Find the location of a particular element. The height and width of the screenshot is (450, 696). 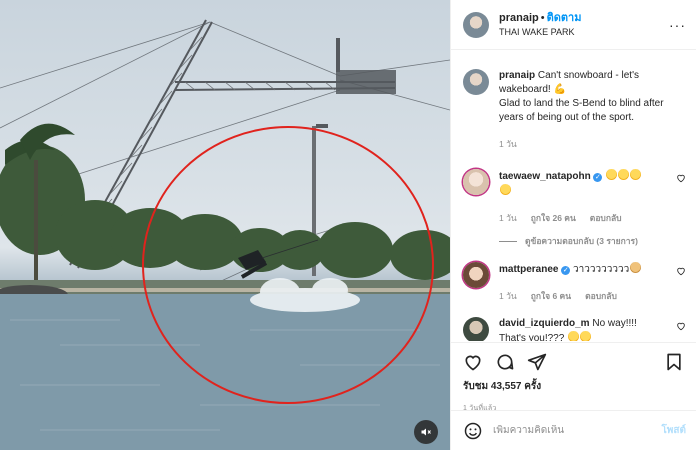

more-dots-icon: ··· is located at coordinates (677, 25).